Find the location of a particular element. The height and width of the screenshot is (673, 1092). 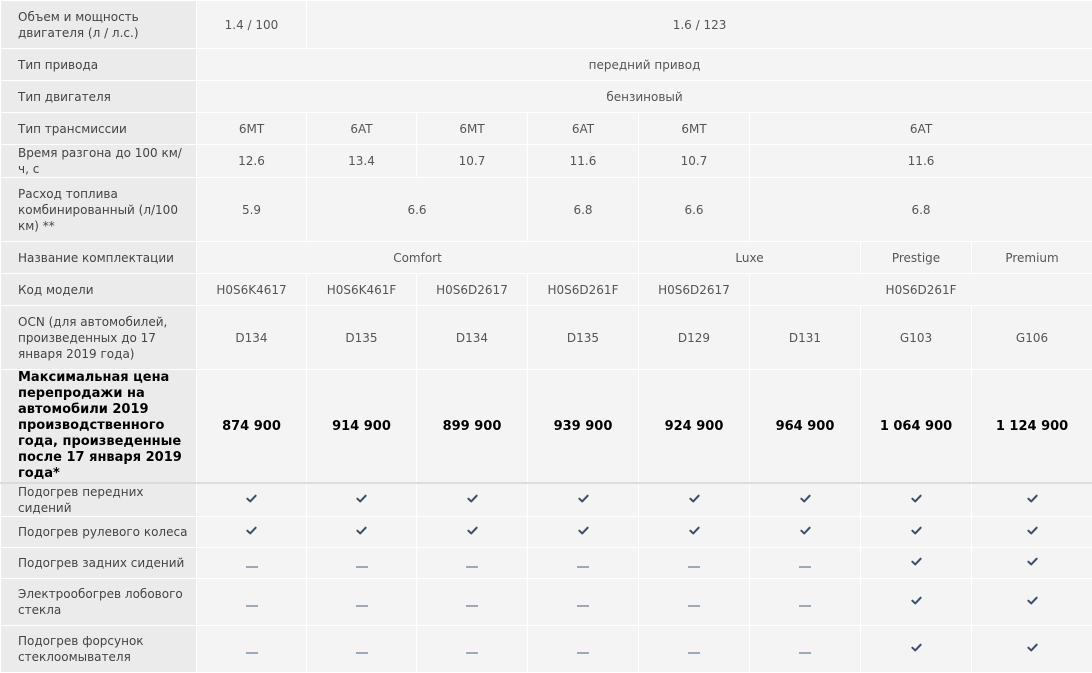

cell-value: D131 is located at coordinates (805, 338).